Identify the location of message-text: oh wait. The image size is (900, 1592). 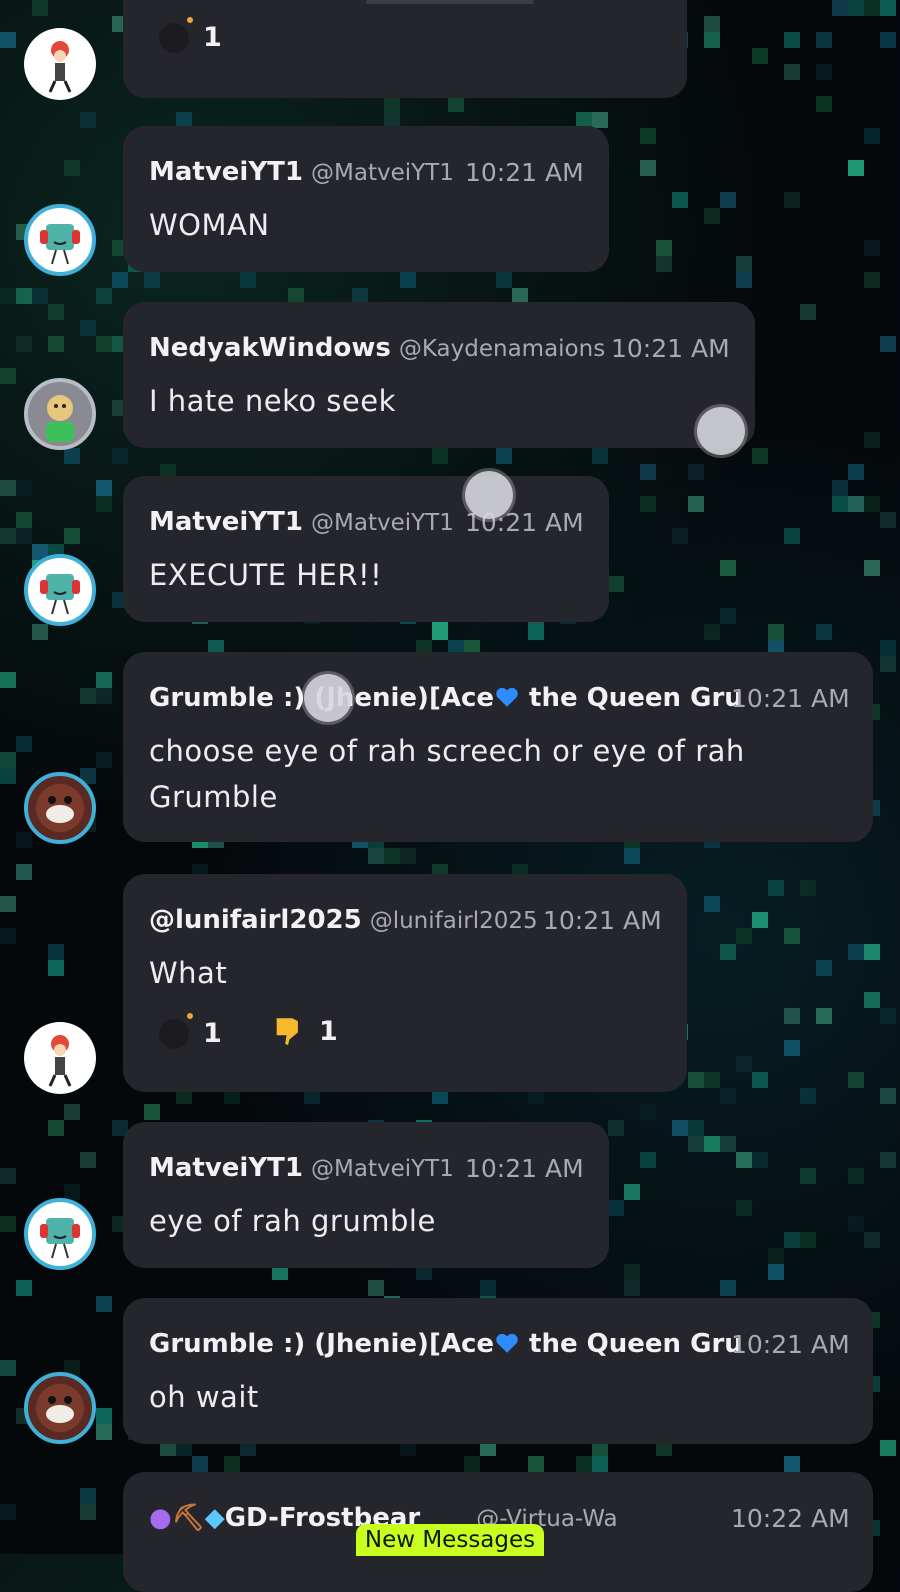
(204, 1397).